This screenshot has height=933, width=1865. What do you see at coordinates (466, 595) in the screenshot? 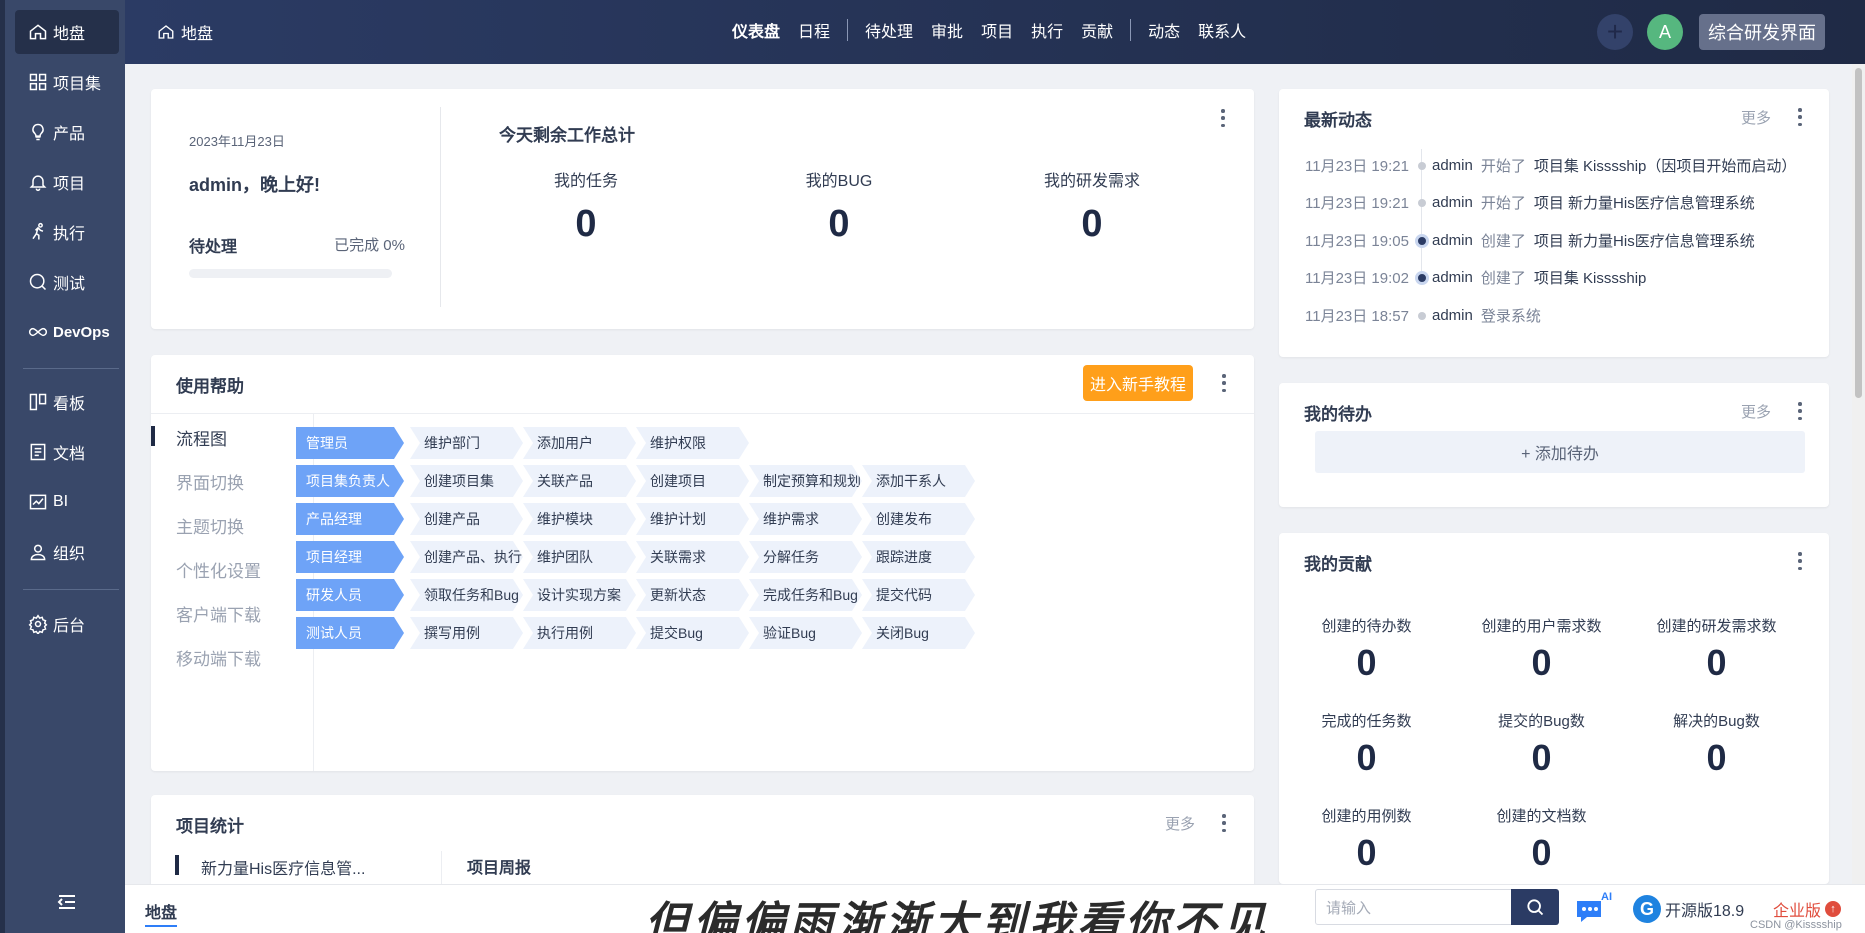
I see `flow-step: 领取任务和Bug` at bounding box center [466, 595].